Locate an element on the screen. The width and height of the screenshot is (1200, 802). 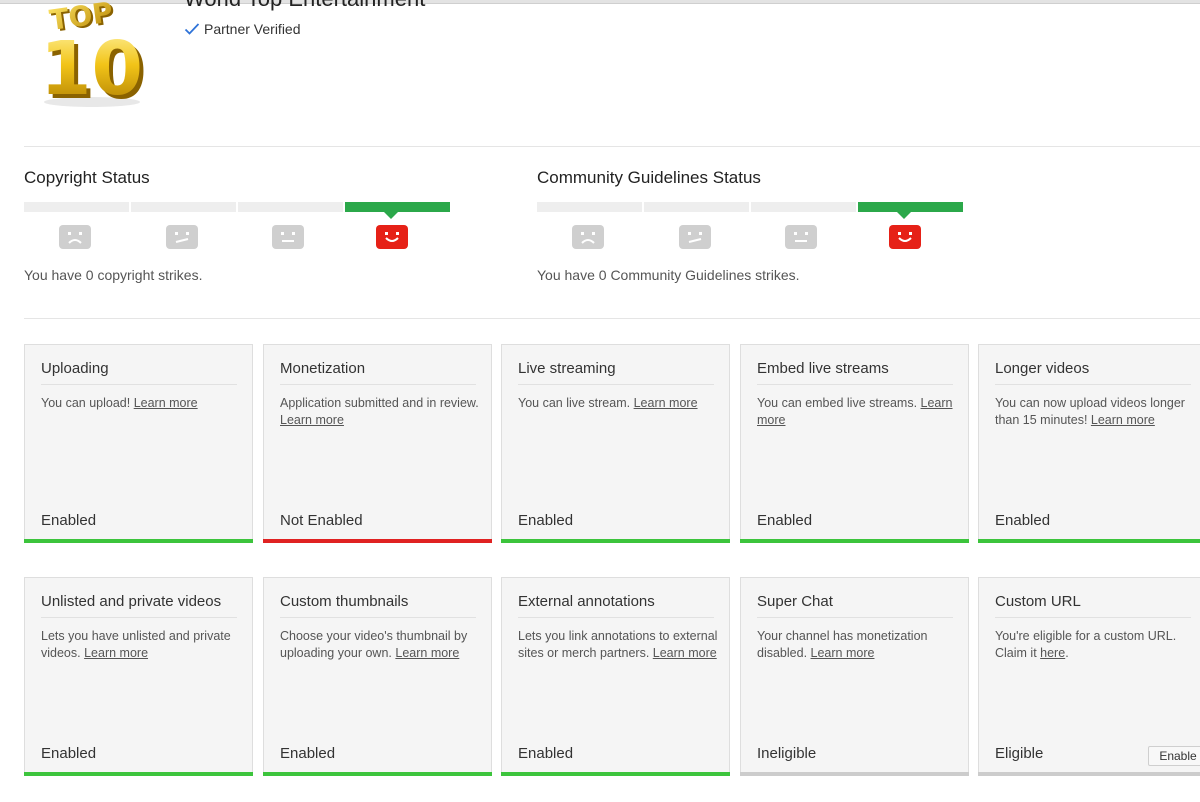
card-title: Custom thumbnails is located at coordinates (378, 605).